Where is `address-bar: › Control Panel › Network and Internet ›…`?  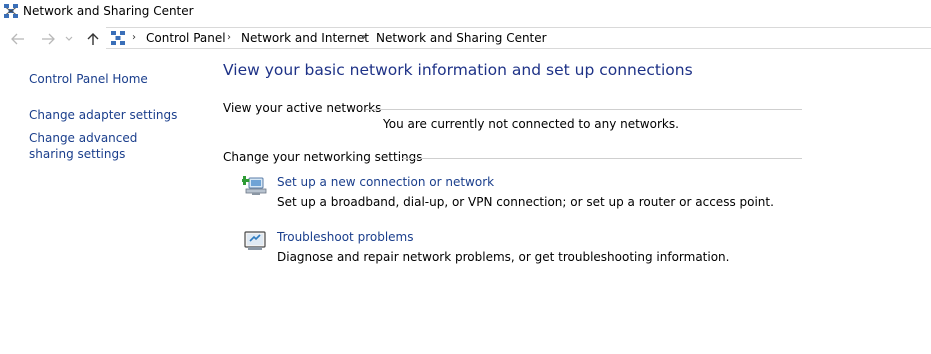
address-bar: › Control Panel › Network and Internet ›… is located at coordinates (518, 38).